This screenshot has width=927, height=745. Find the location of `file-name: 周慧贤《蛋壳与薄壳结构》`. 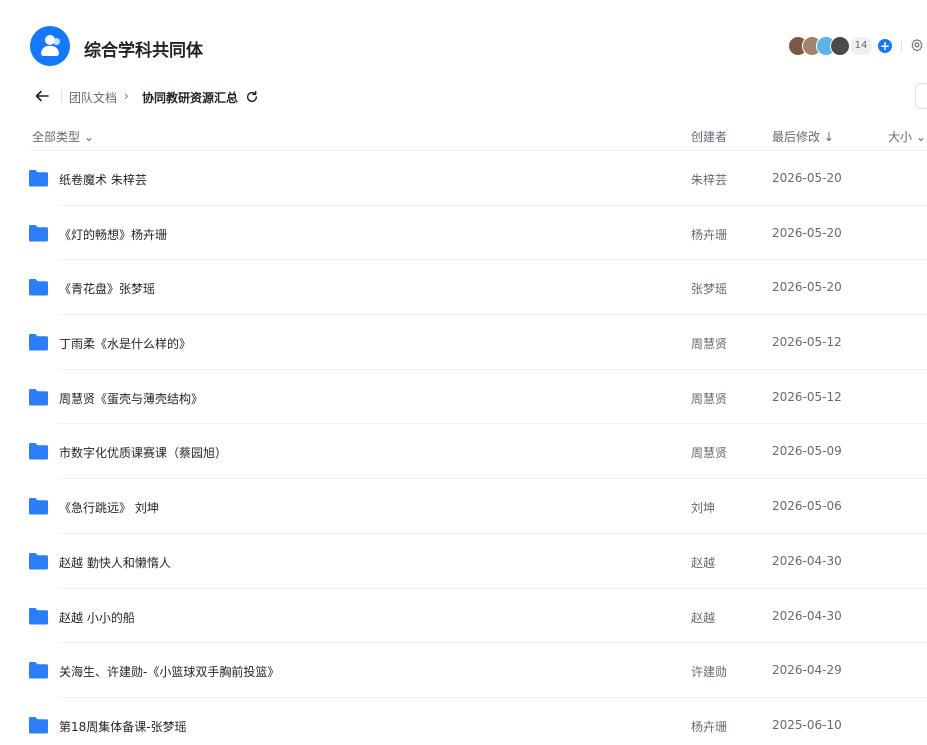

file-name: 周慧贤《蛋壳与薄壳结构》 is located at coordinates (131, 398).